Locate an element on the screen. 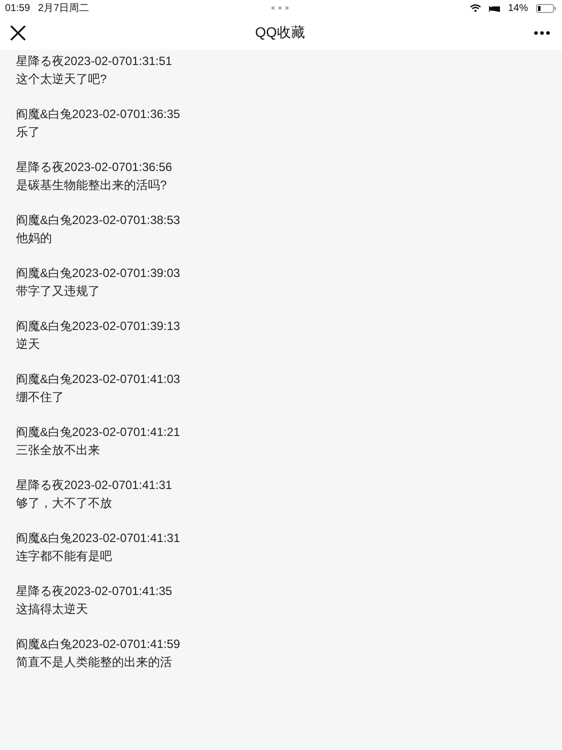  message-text: 三张全放不出来 is located at coordinates (58, 450).